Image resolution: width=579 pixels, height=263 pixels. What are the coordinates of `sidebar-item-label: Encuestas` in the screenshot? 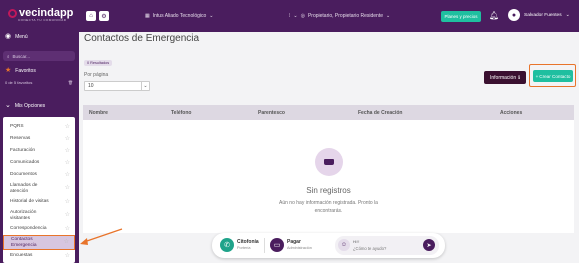 It's located at (21, 256).